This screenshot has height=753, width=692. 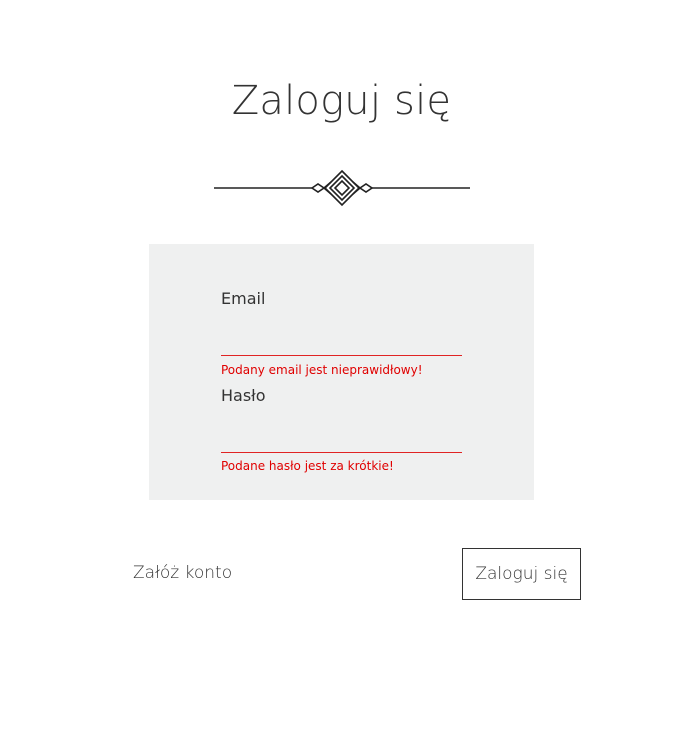 What do you see at coordinates (341, 439) in the screenshot?
I see `password-field` at bounding box center [341, 439].